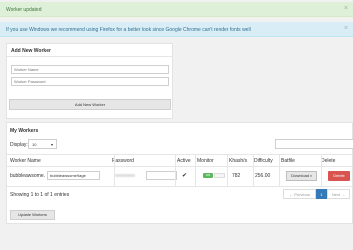 The height and width of the screenshot is (250, 353). What do you see at coordinates (208, 175) in the screenshot?
I see `monitor-toggle: ON` at bounding box center [208, 175].